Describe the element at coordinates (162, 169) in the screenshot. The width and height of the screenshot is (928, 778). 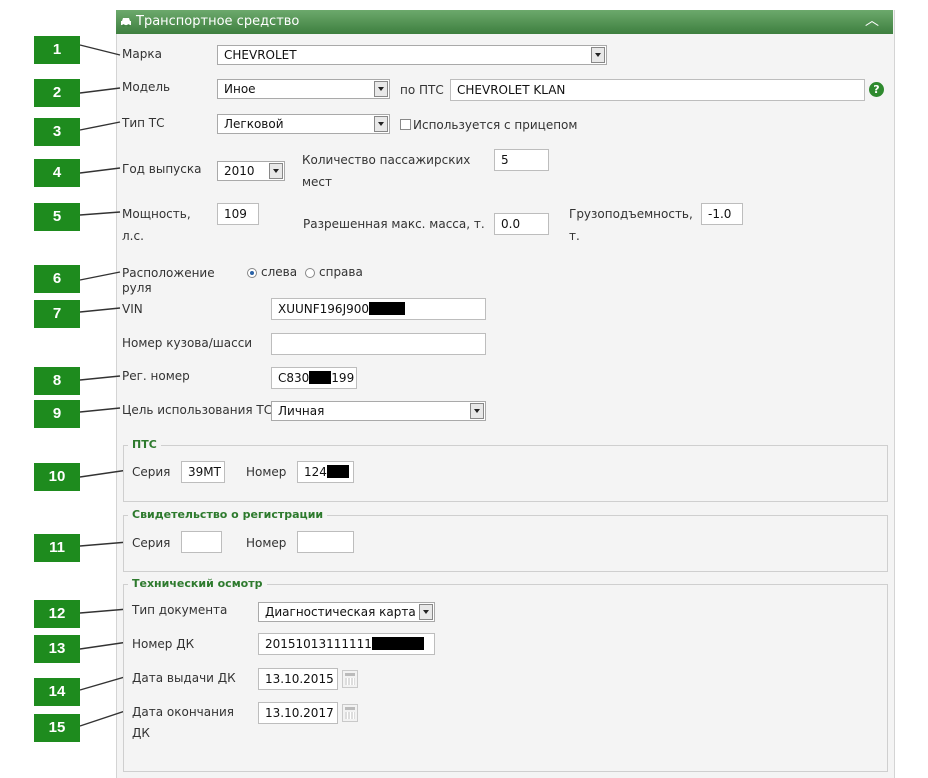
I see `year-label: Год выпуска` at that location.